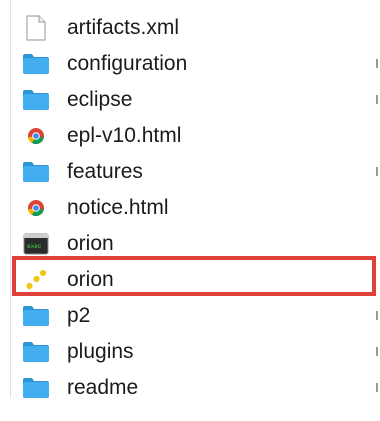  What do you see at coordinates (200, 172) in the screenshot?
I see `file-row-features: features` at bounding box center [200, 172].